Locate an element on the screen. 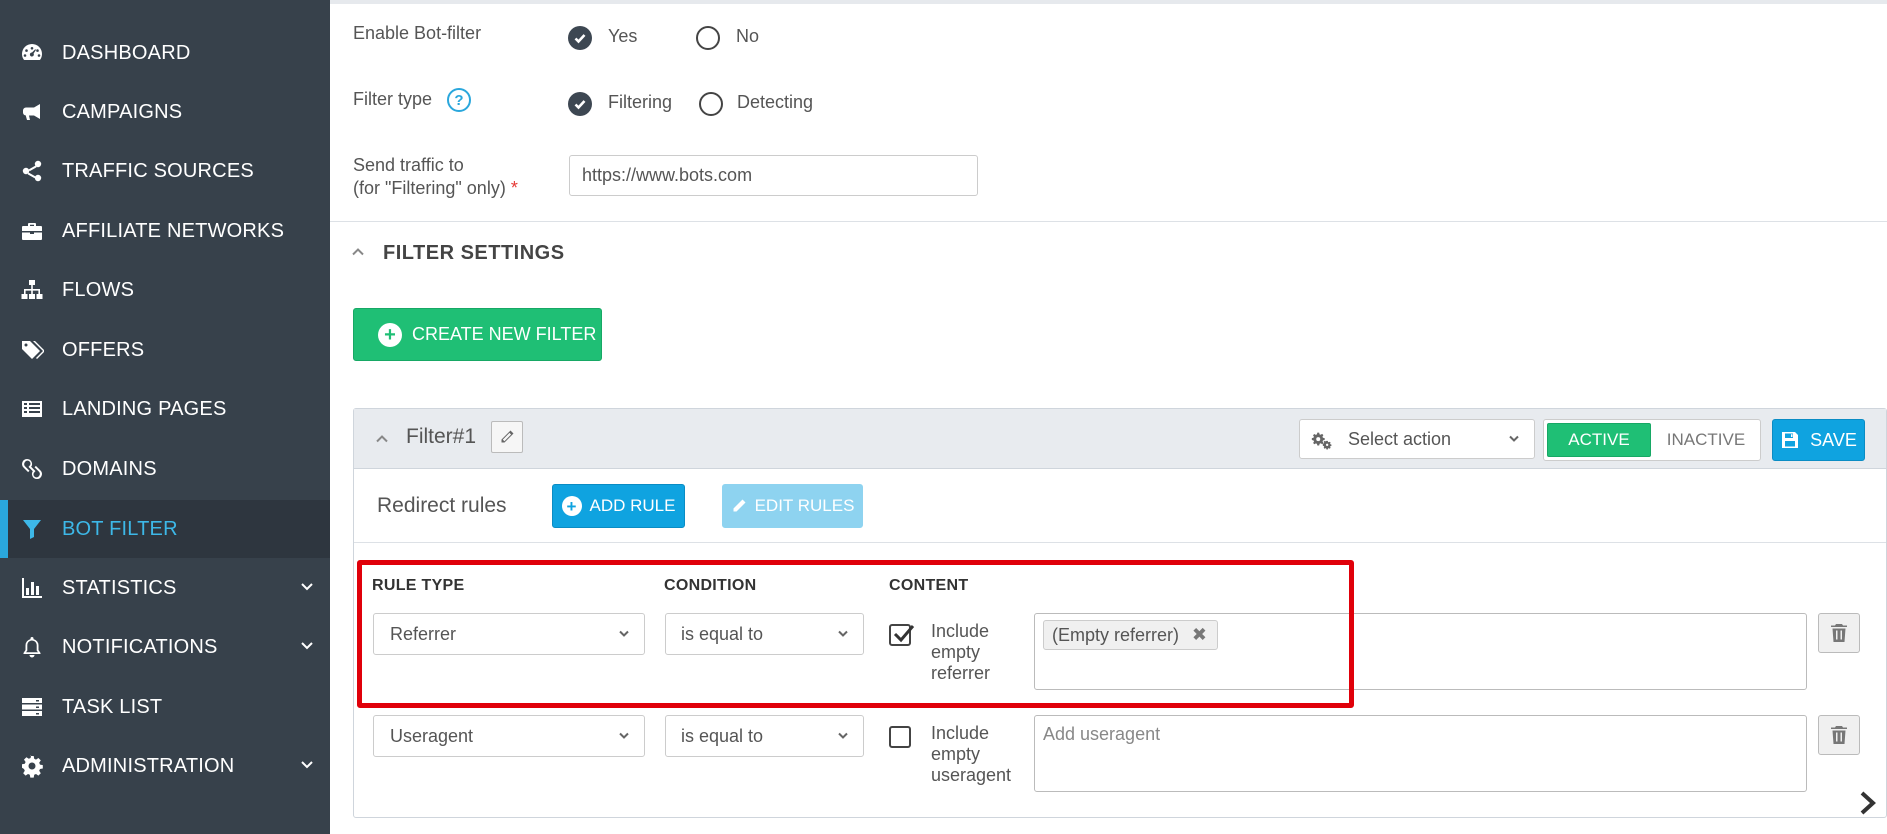 The image size is (1887, 834). sidebar-item-label: CAMPAIGNS is located at coordinates (122, 111).